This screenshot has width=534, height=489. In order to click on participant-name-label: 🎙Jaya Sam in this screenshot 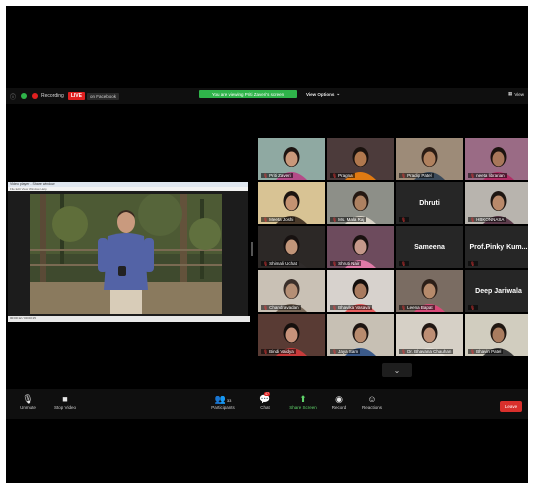, I will do `click(345, 351)`.